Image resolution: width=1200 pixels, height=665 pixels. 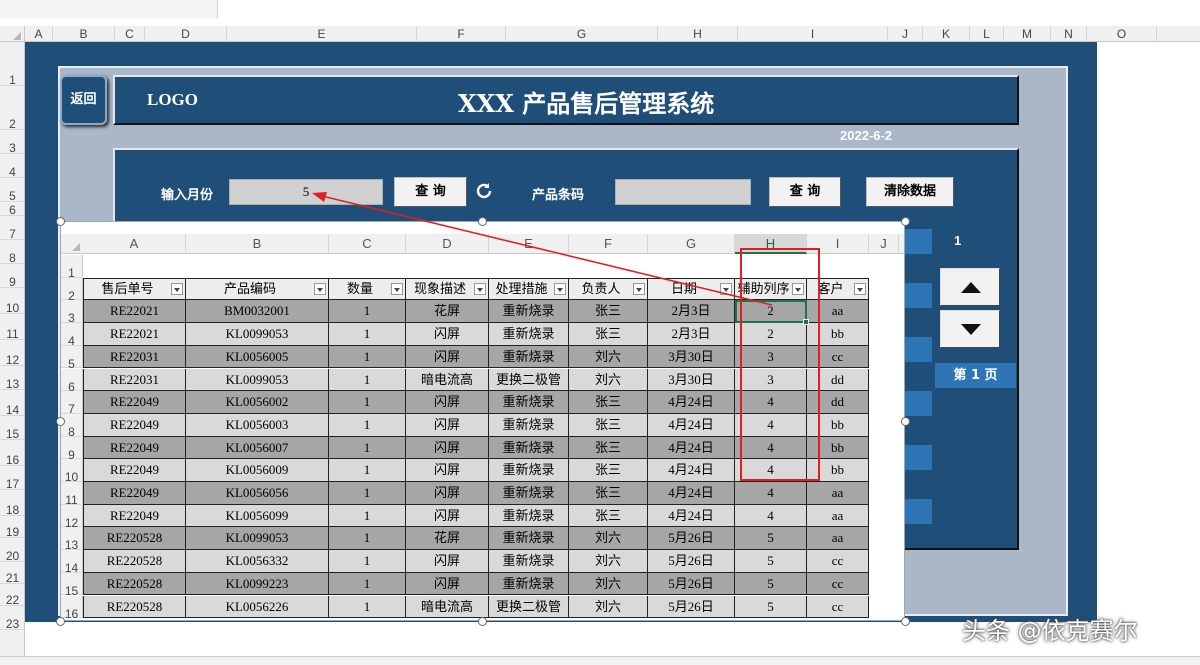 What do you see at coordinates (838, 584) in the screenshot?
I see `table-cell: cc` at bounding box center [838, 584].